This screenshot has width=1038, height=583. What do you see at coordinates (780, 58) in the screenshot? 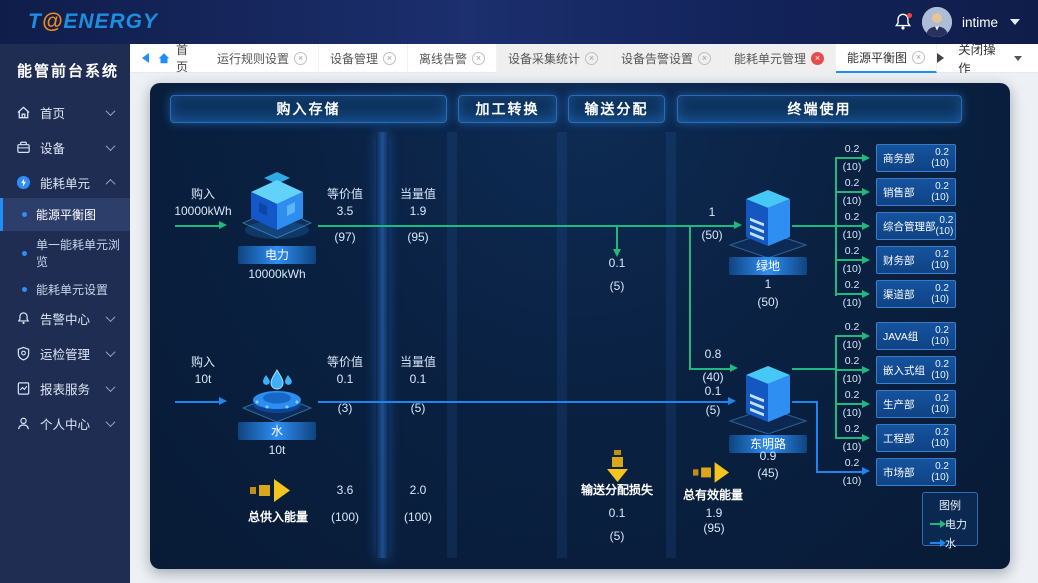
I see `tab-unit-mgmt: 能耗单元管理 ×` at bounding box center [780, 58].